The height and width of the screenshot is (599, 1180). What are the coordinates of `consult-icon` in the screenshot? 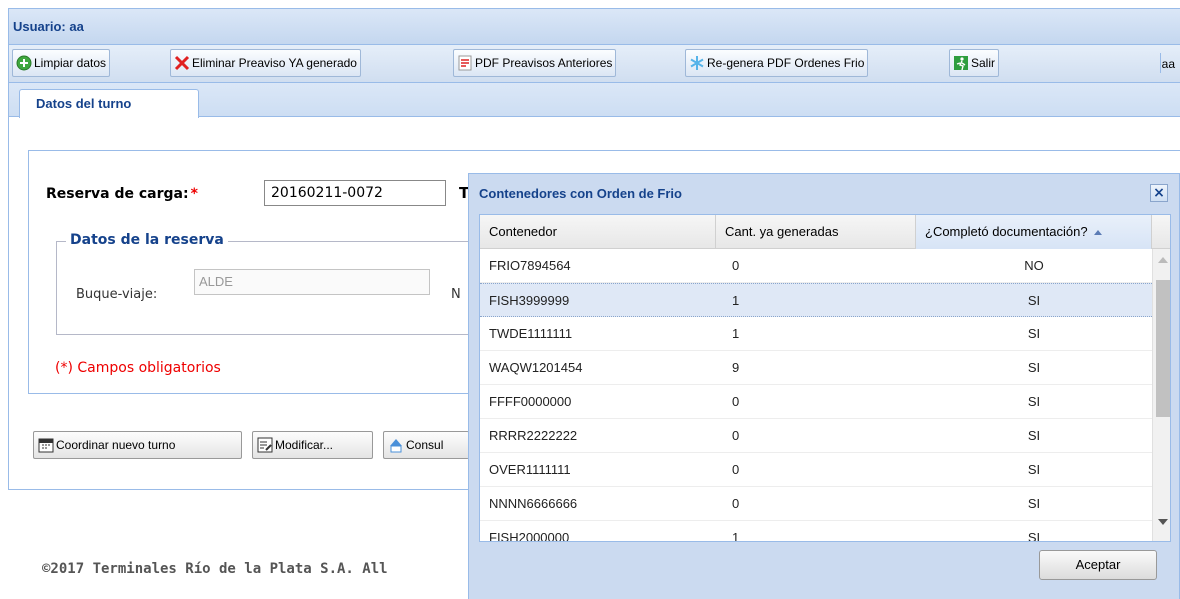 It's located at (396, 445).